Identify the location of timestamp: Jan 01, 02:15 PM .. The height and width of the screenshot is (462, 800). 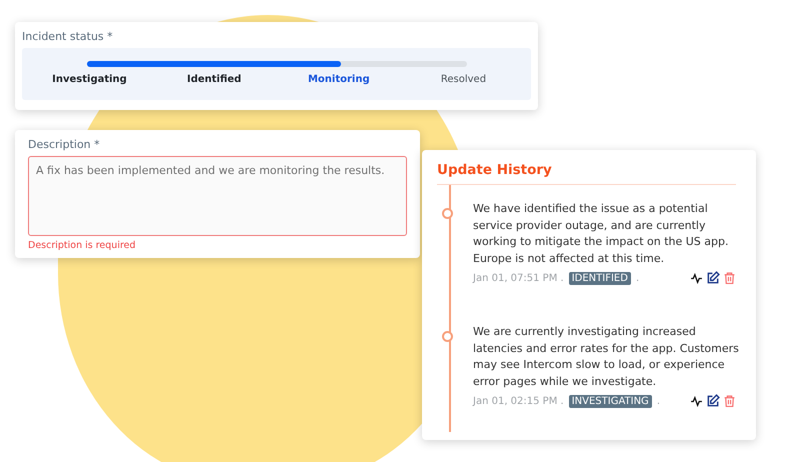
(518, 401).